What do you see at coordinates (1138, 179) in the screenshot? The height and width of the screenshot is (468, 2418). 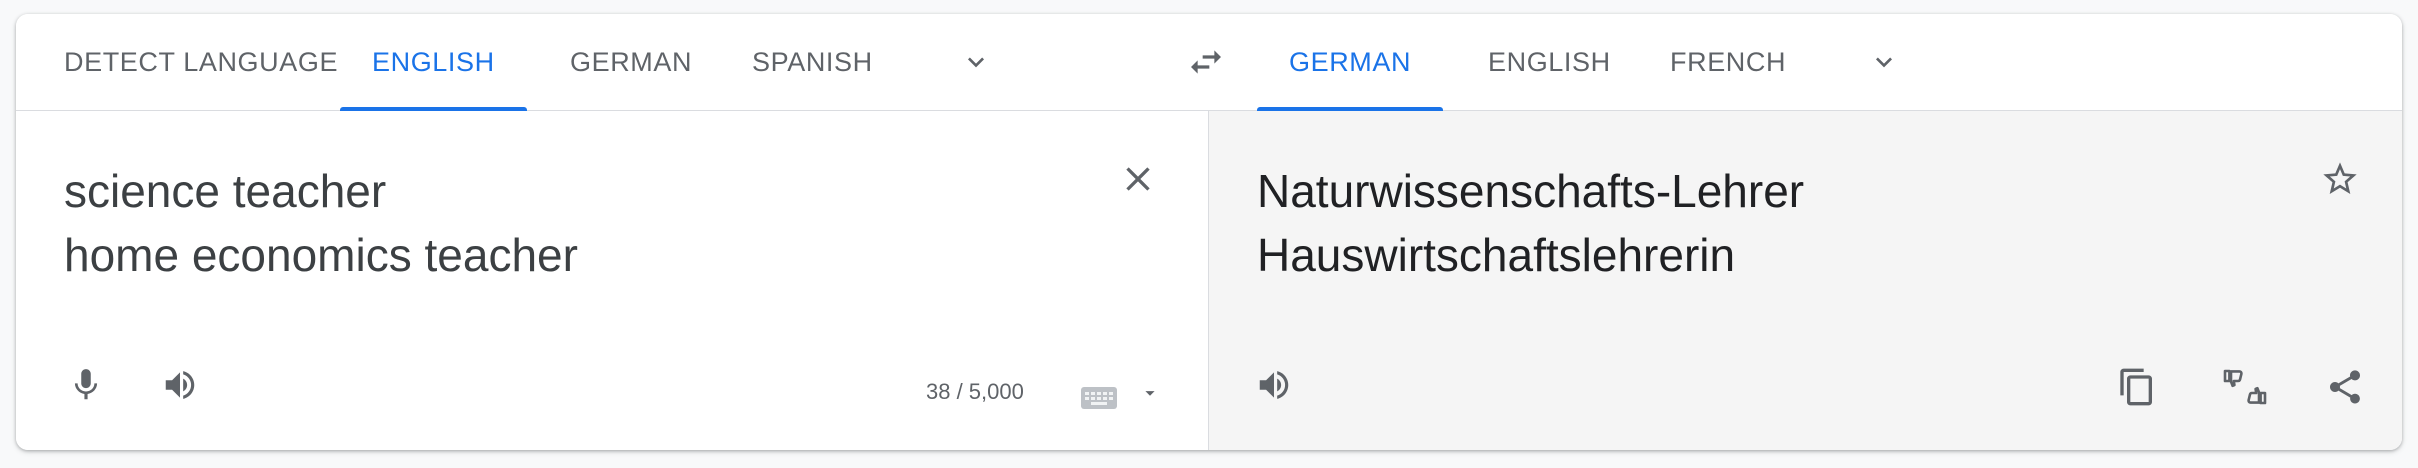 I see `clear-source-text-close-icon` at bounding box center [1138, 179].